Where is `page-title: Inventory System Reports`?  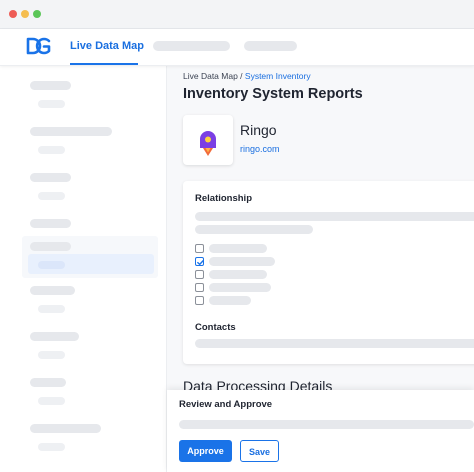 page-title: Inventory System Reports is located at coordinates (273, 94).